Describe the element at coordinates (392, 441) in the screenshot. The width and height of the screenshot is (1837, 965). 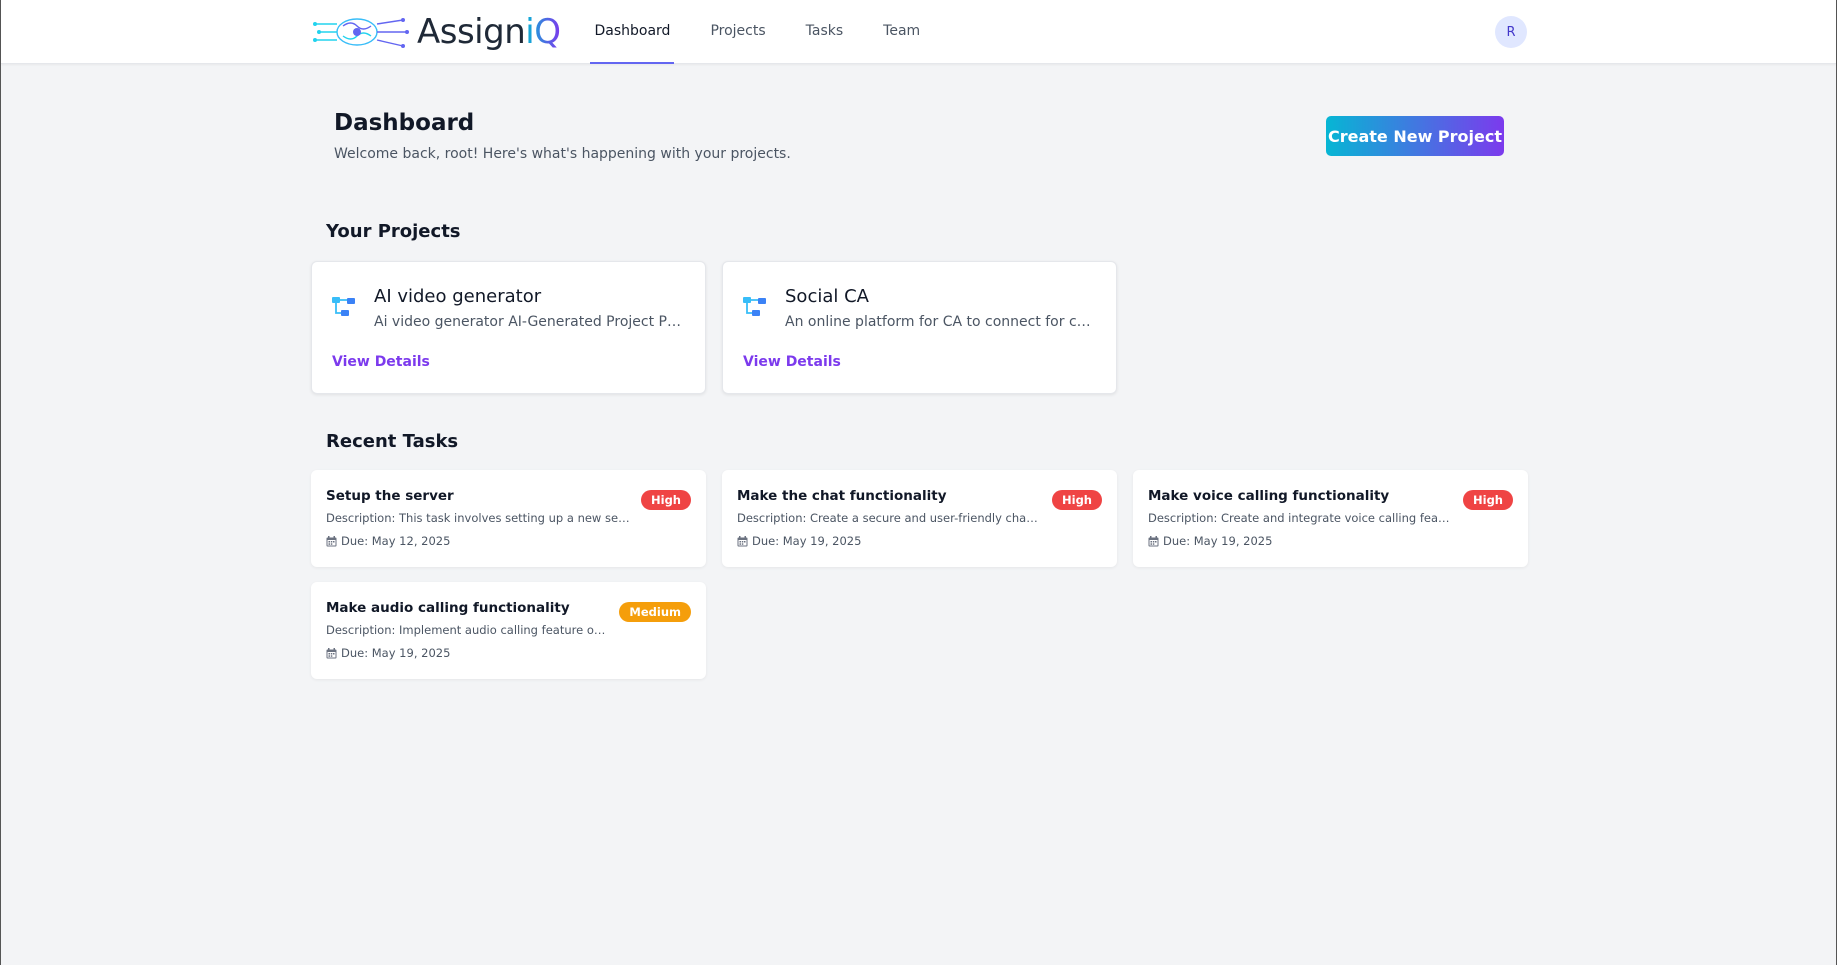
I see `recent-tasks-heading: Recent Tasks` at that location.